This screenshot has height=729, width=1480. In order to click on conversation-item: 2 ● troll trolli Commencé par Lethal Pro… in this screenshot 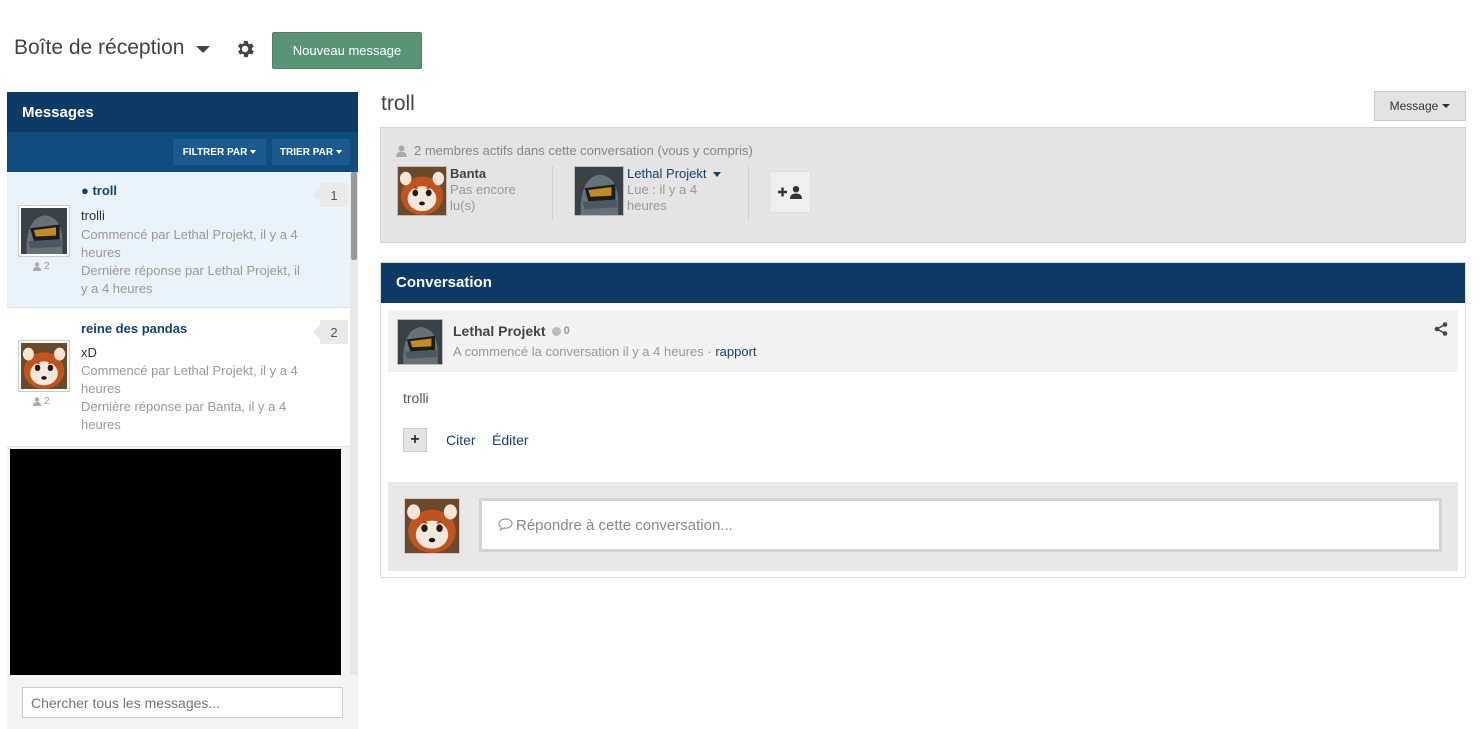, I will do `click(178, 240)`.